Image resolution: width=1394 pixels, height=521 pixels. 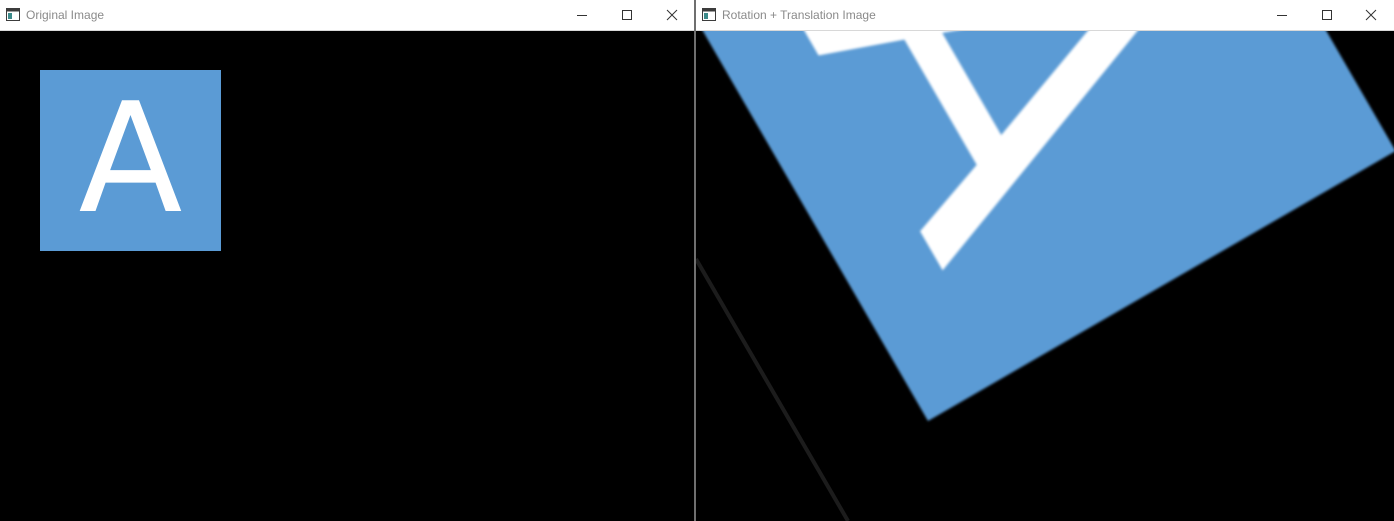 I want to click on window-title: Original Image, so click(x=65, y=15).